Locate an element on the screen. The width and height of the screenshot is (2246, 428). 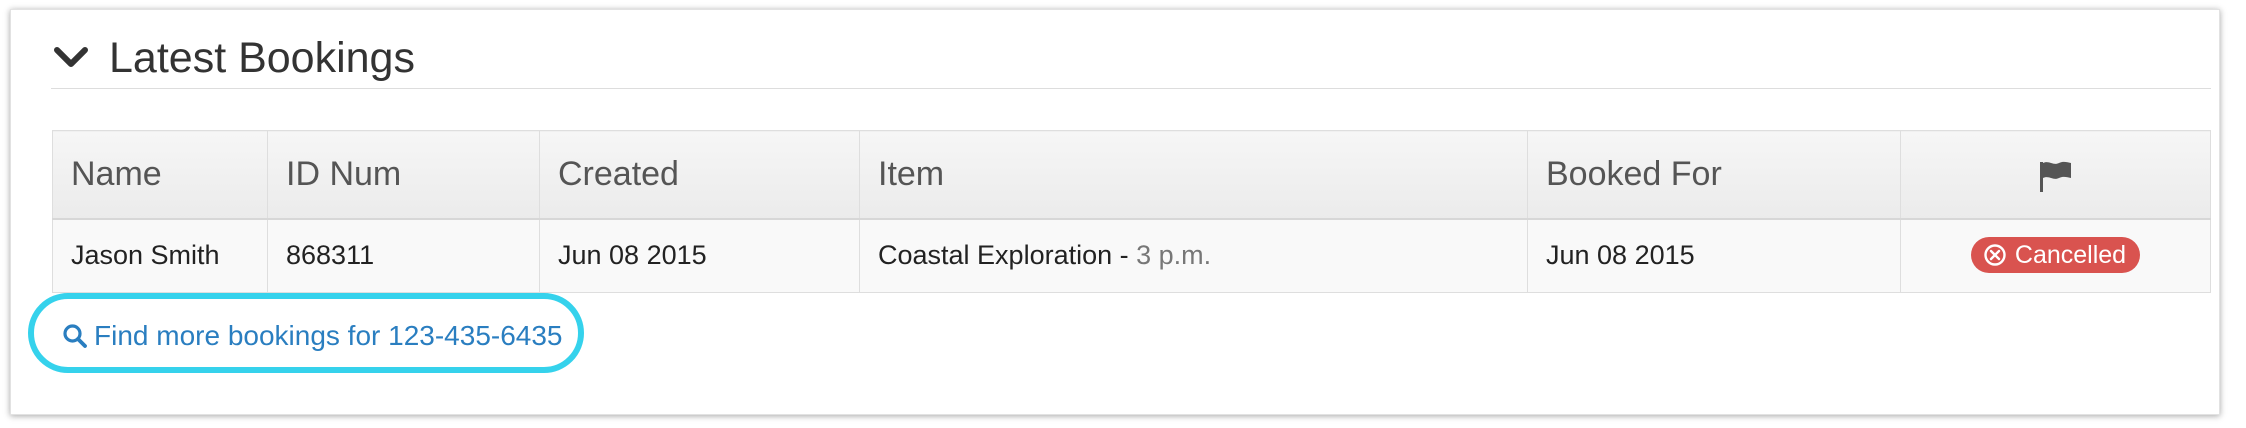
column-header-status is located at coordinates (2055, 175).